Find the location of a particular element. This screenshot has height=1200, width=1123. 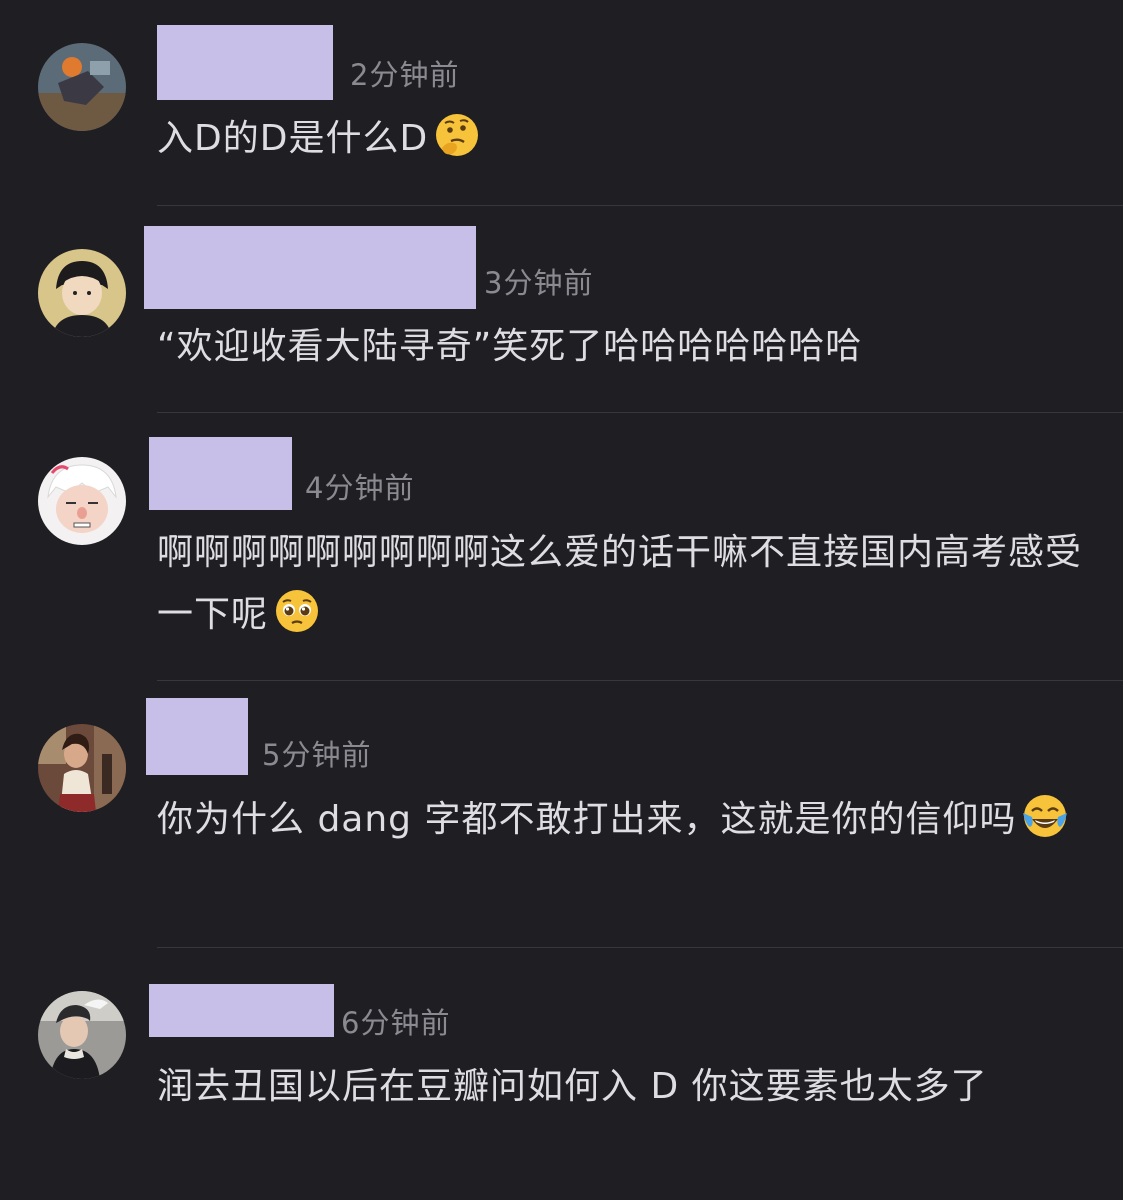

pleading-face-emoji is located at coordinates (297, 611).